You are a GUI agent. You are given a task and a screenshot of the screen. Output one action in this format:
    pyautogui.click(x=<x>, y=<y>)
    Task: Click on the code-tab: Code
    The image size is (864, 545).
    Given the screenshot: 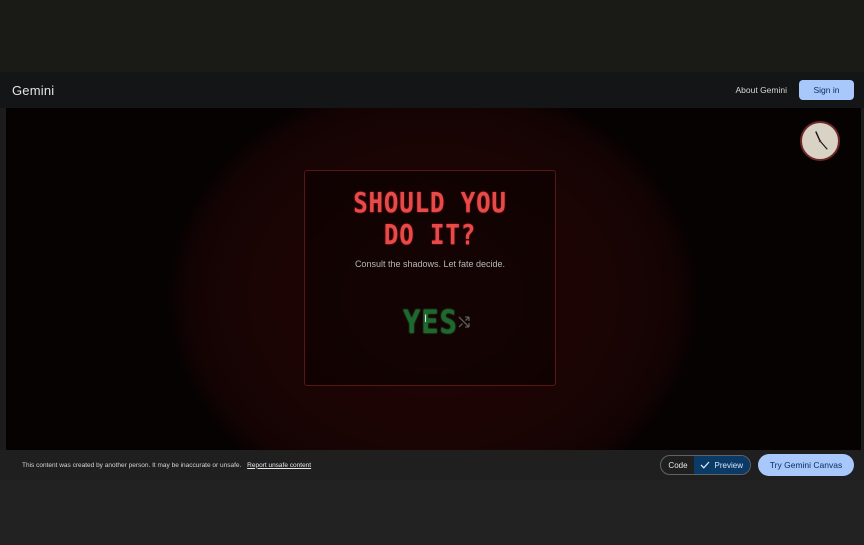 What is the action you would take?
    pyautogui.click(x=677, y=465)
    